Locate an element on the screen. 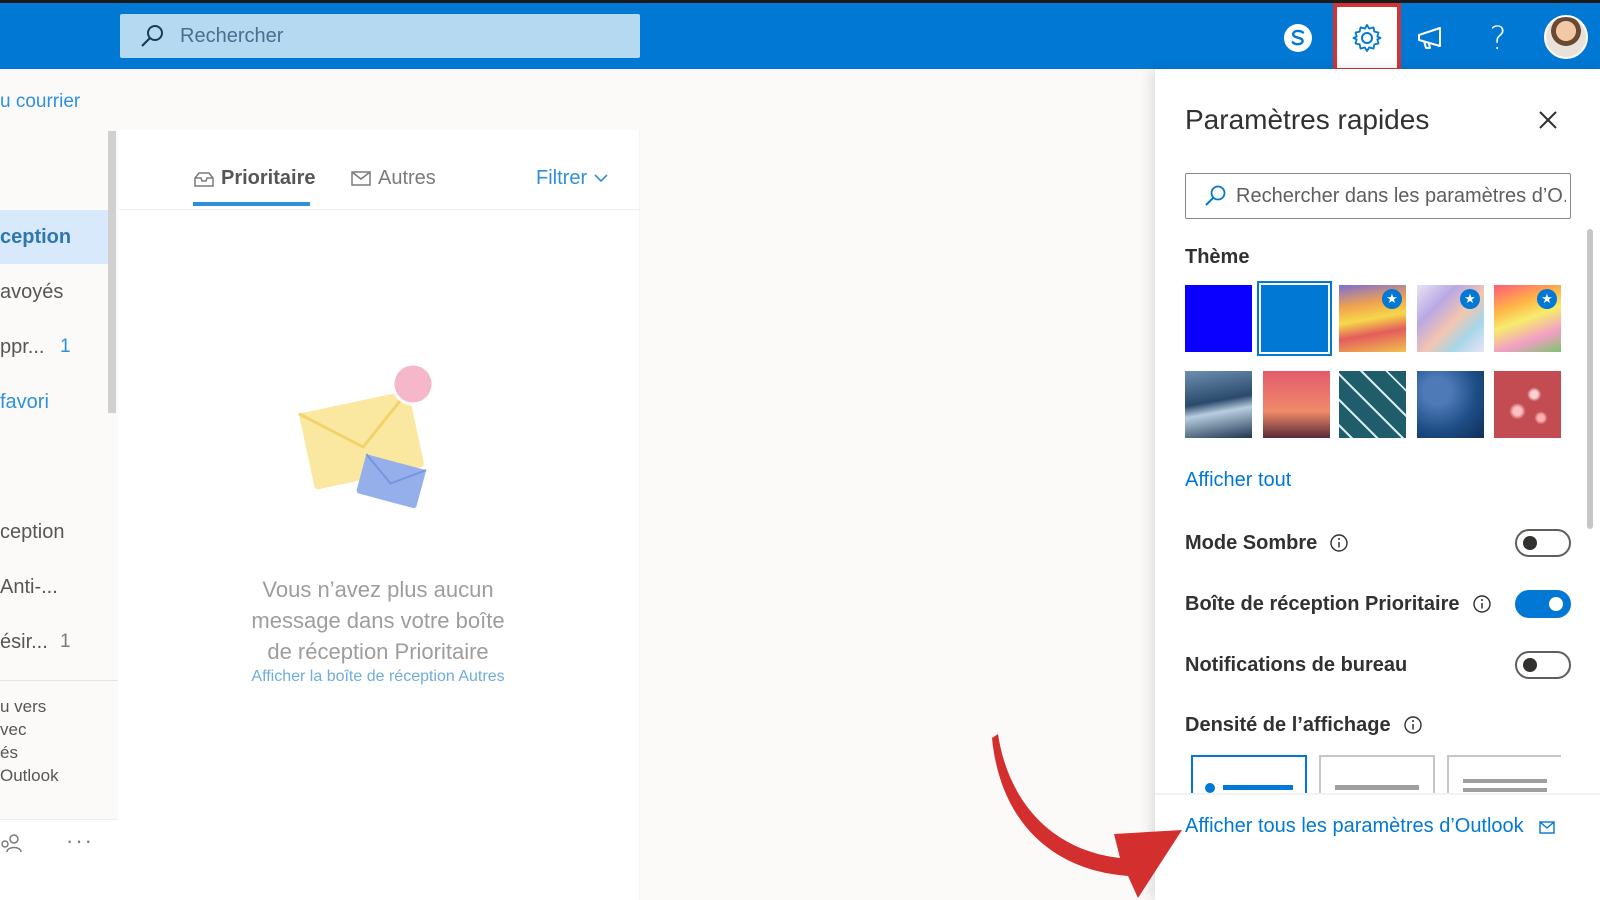  leftnav-scrollbar is located at coordinates (112, 272).